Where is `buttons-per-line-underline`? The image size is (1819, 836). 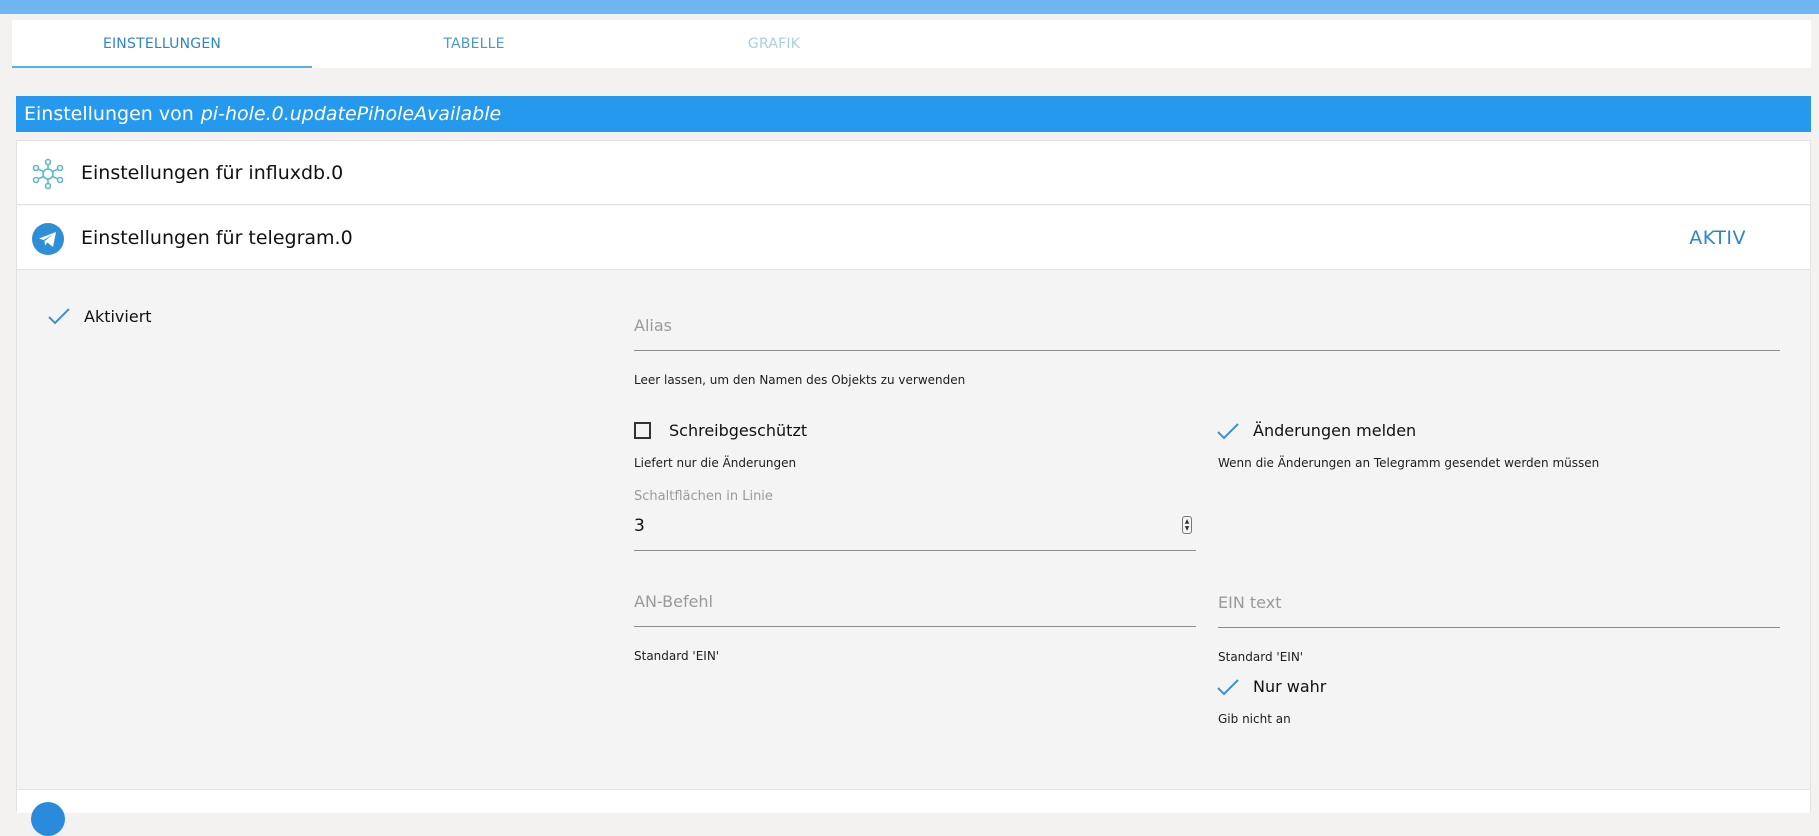
buttons-per-line-underline is located at coordinates (915, 550).